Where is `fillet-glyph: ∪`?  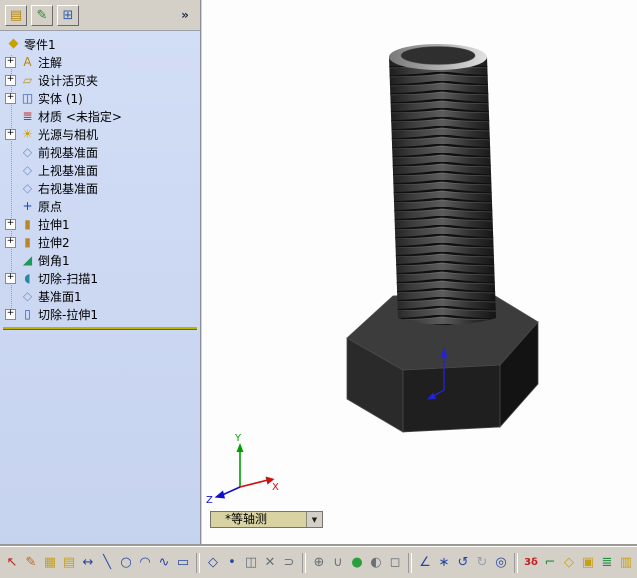
fillet-glyph: ∪ is located at coordinates (338, 562).